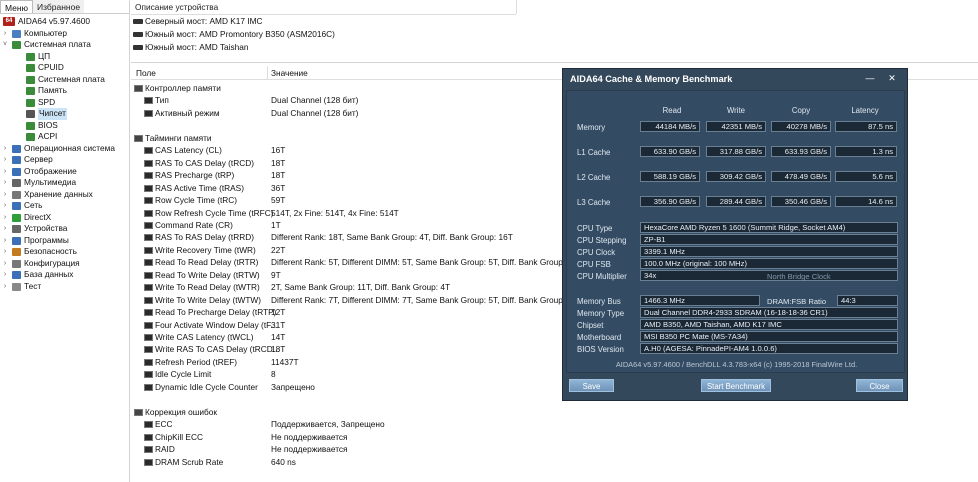 Image resolution: width=978 pixels, height=482 pixels. I want to click on tree-item: CPUID, so click(65, 68).